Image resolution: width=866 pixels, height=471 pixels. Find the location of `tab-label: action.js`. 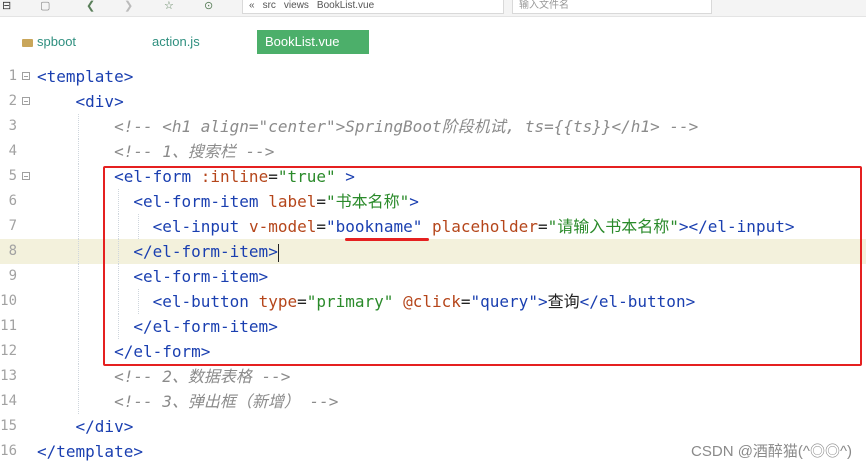

tab-label: action.js is located at coordinates (176, 41).